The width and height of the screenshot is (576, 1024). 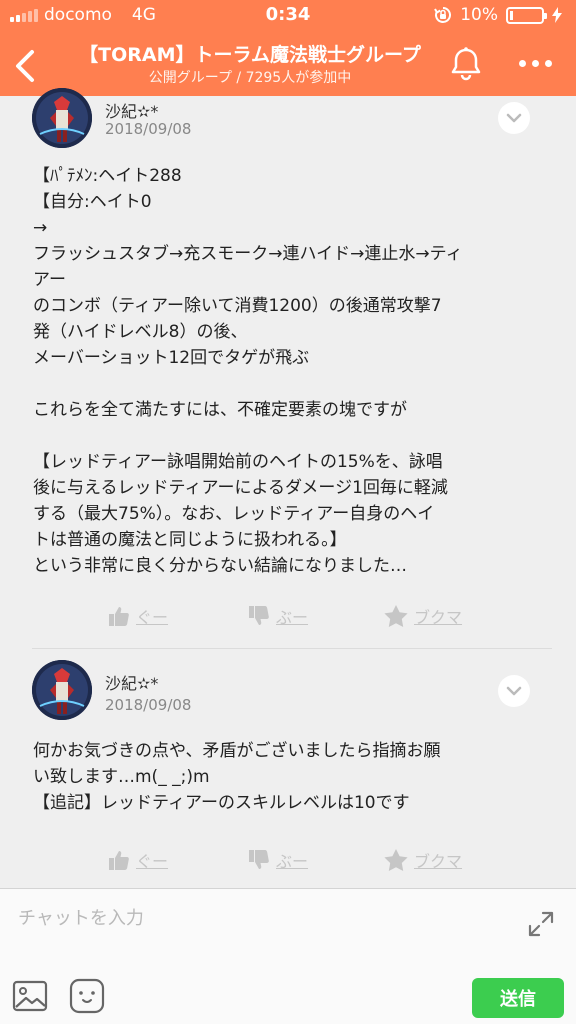 What do you see at coordinates (288, 15) in the screenshot?
I see `status-bar: docomo 4G 0:34 10%` at bounding box center [288, 15].